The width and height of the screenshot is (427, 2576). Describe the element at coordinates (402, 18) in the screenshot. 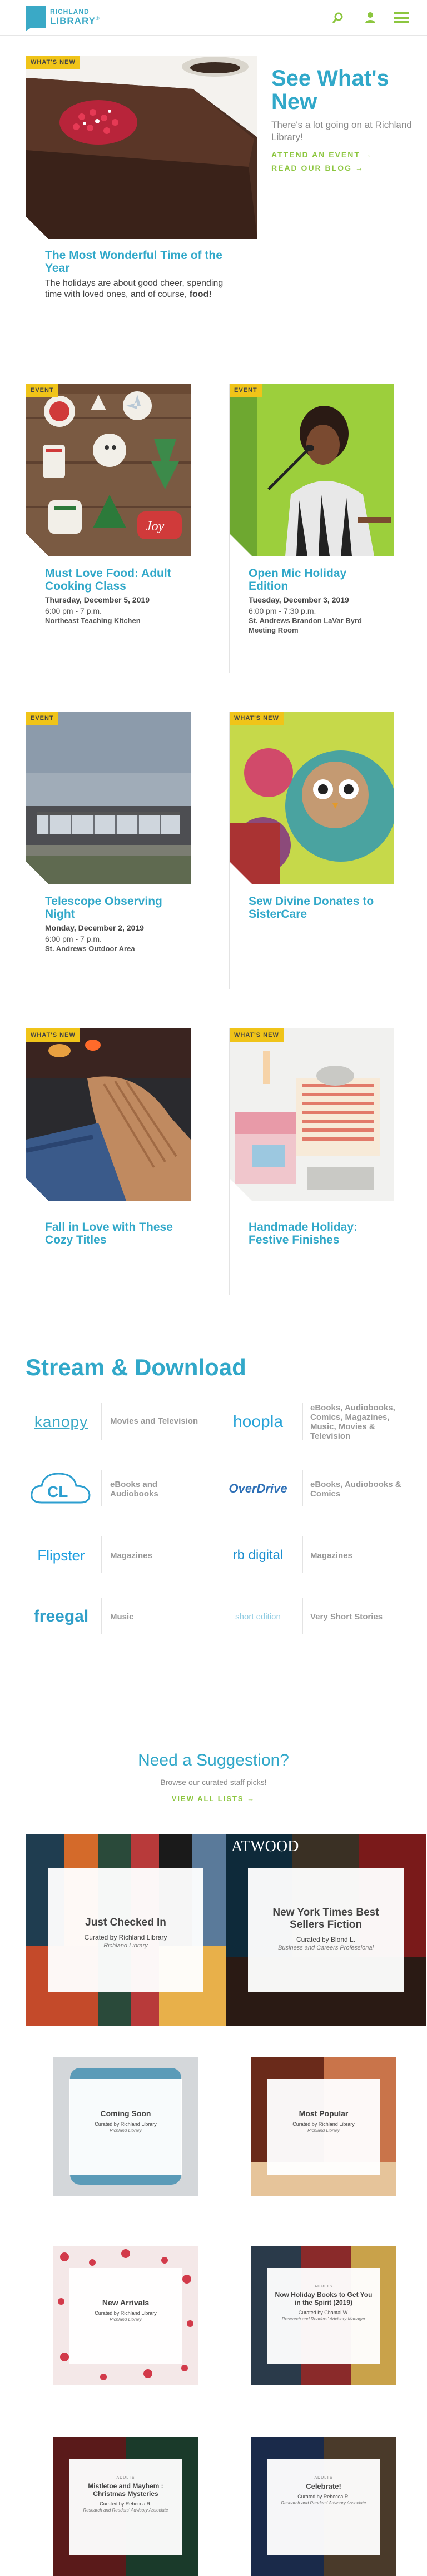

I see `menu-button` at that location.